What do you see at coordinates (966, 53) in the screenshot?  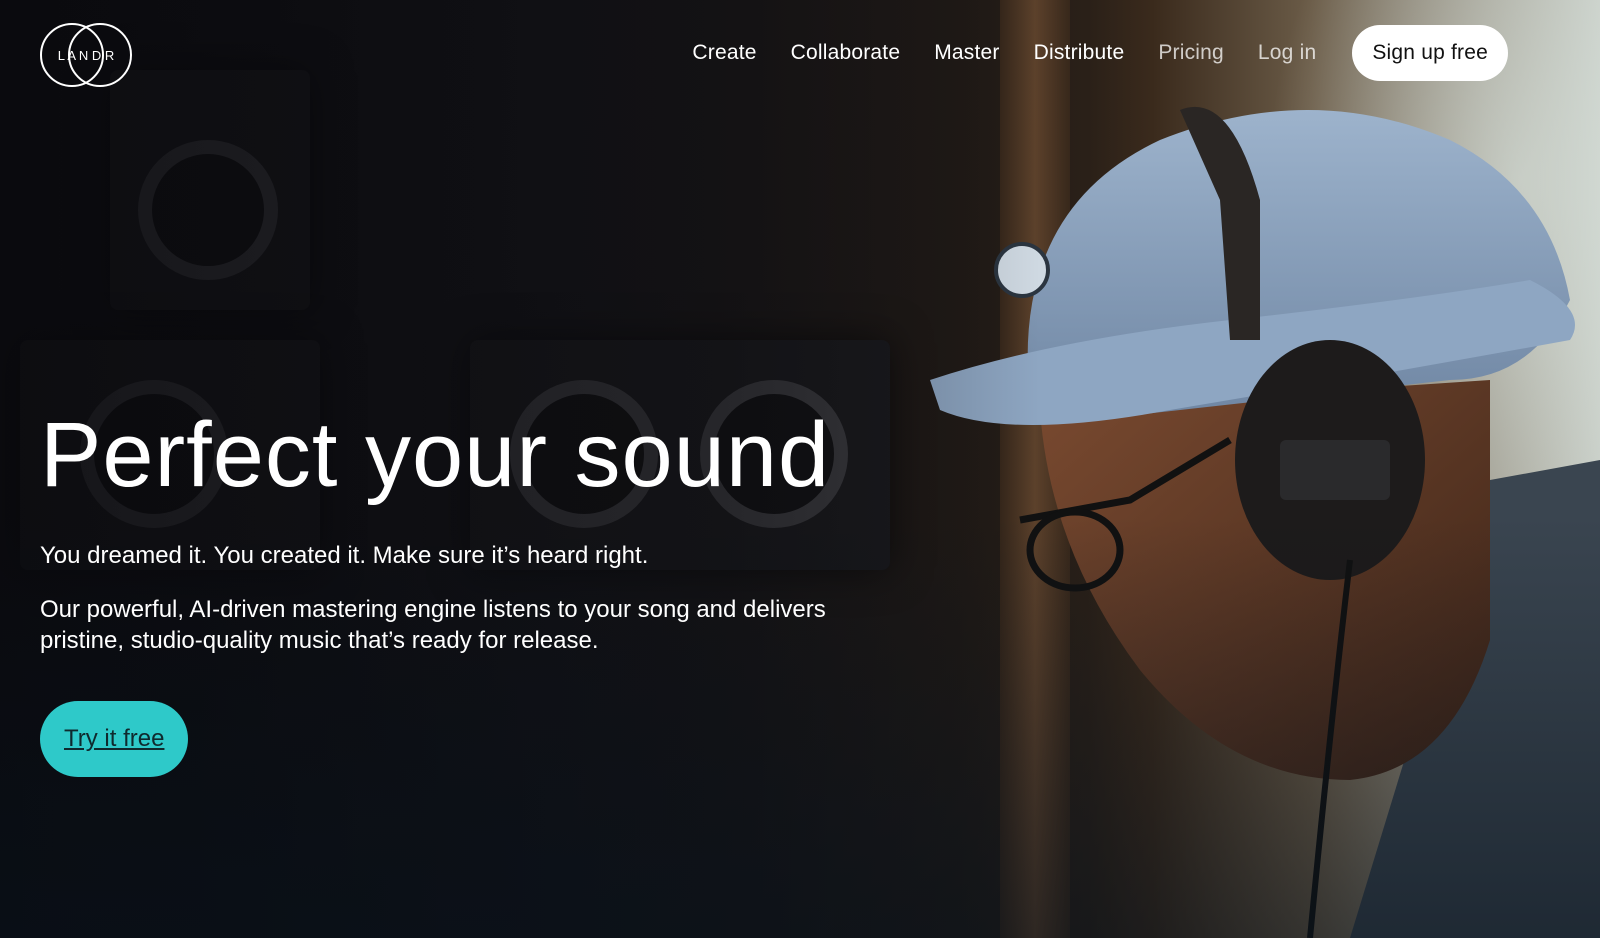 I see `nav-master: Master` at bounding box center [966, 53].